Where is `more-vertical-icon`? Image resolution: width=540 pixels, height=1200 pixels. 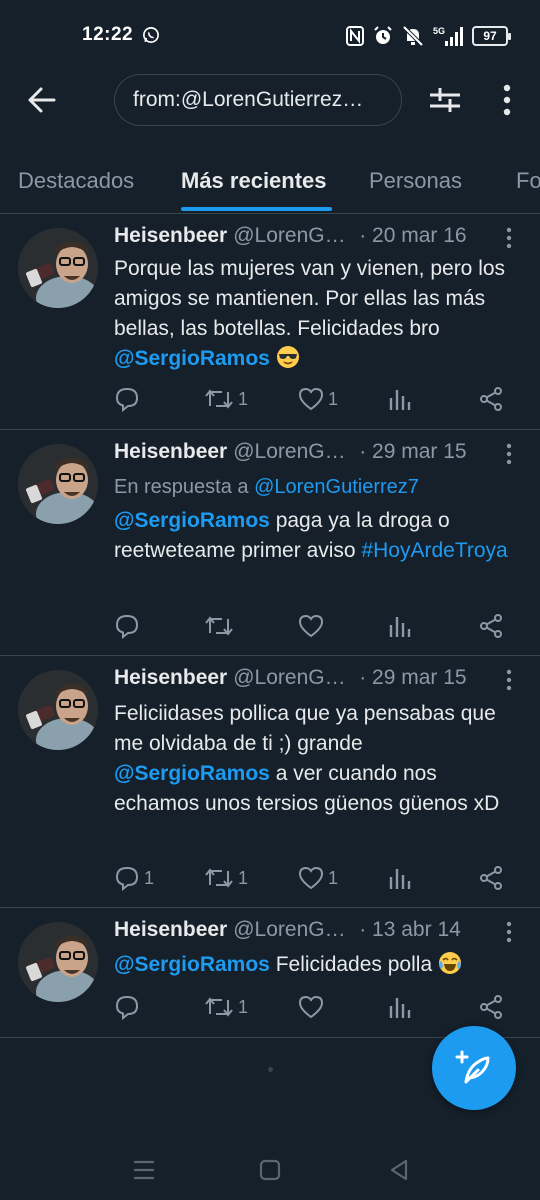
more-vertical-icon is located at coordinates (507, 100).